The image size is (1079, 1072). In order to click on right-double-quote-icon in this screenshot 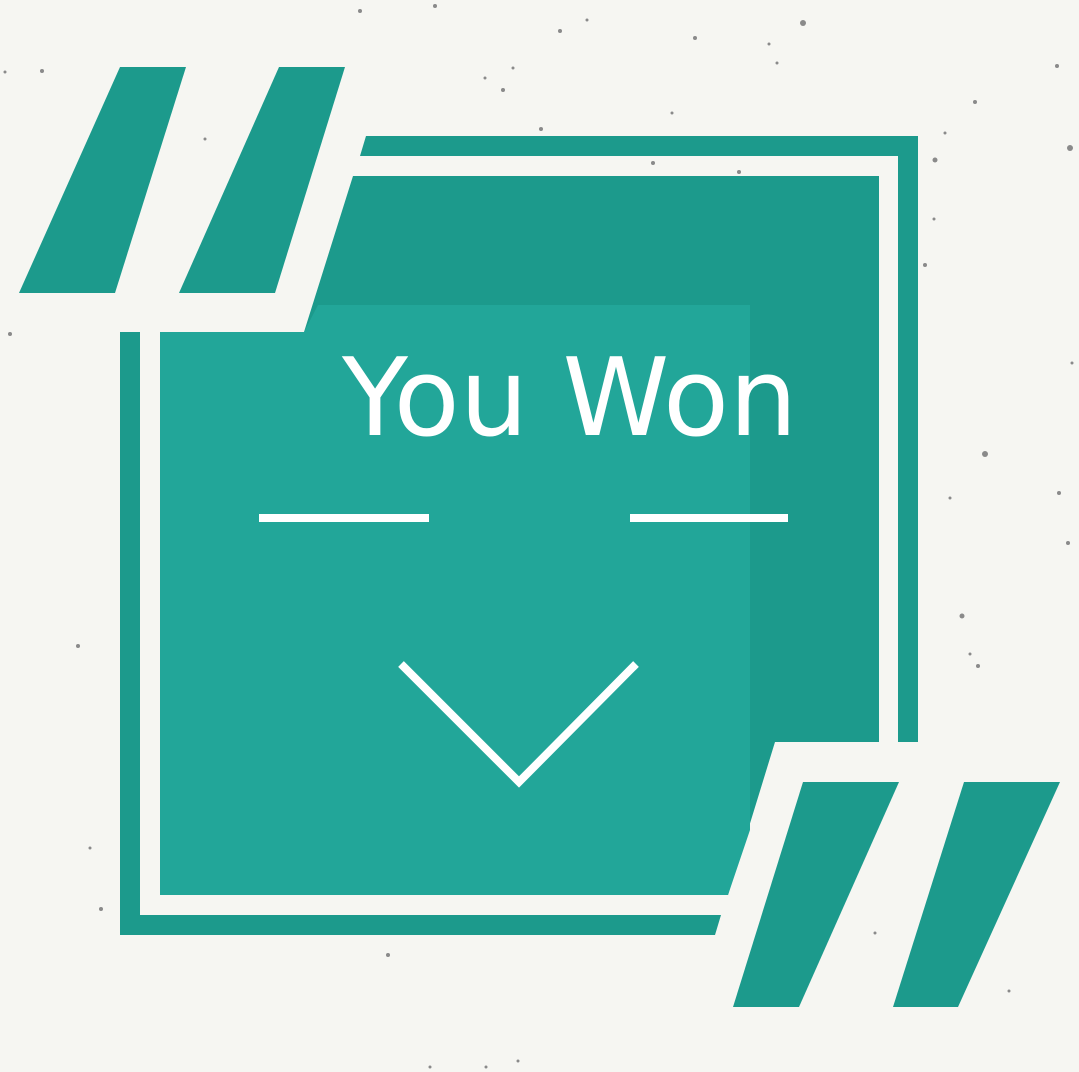, I will do `click(896, 894)`.